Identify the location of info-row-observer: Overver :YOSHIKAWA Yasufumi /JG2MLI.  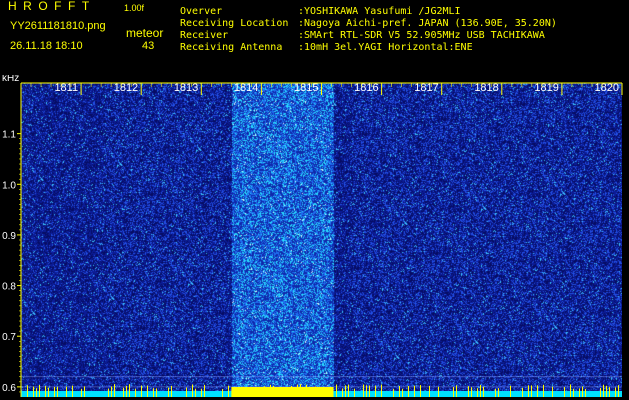
(368, 12).